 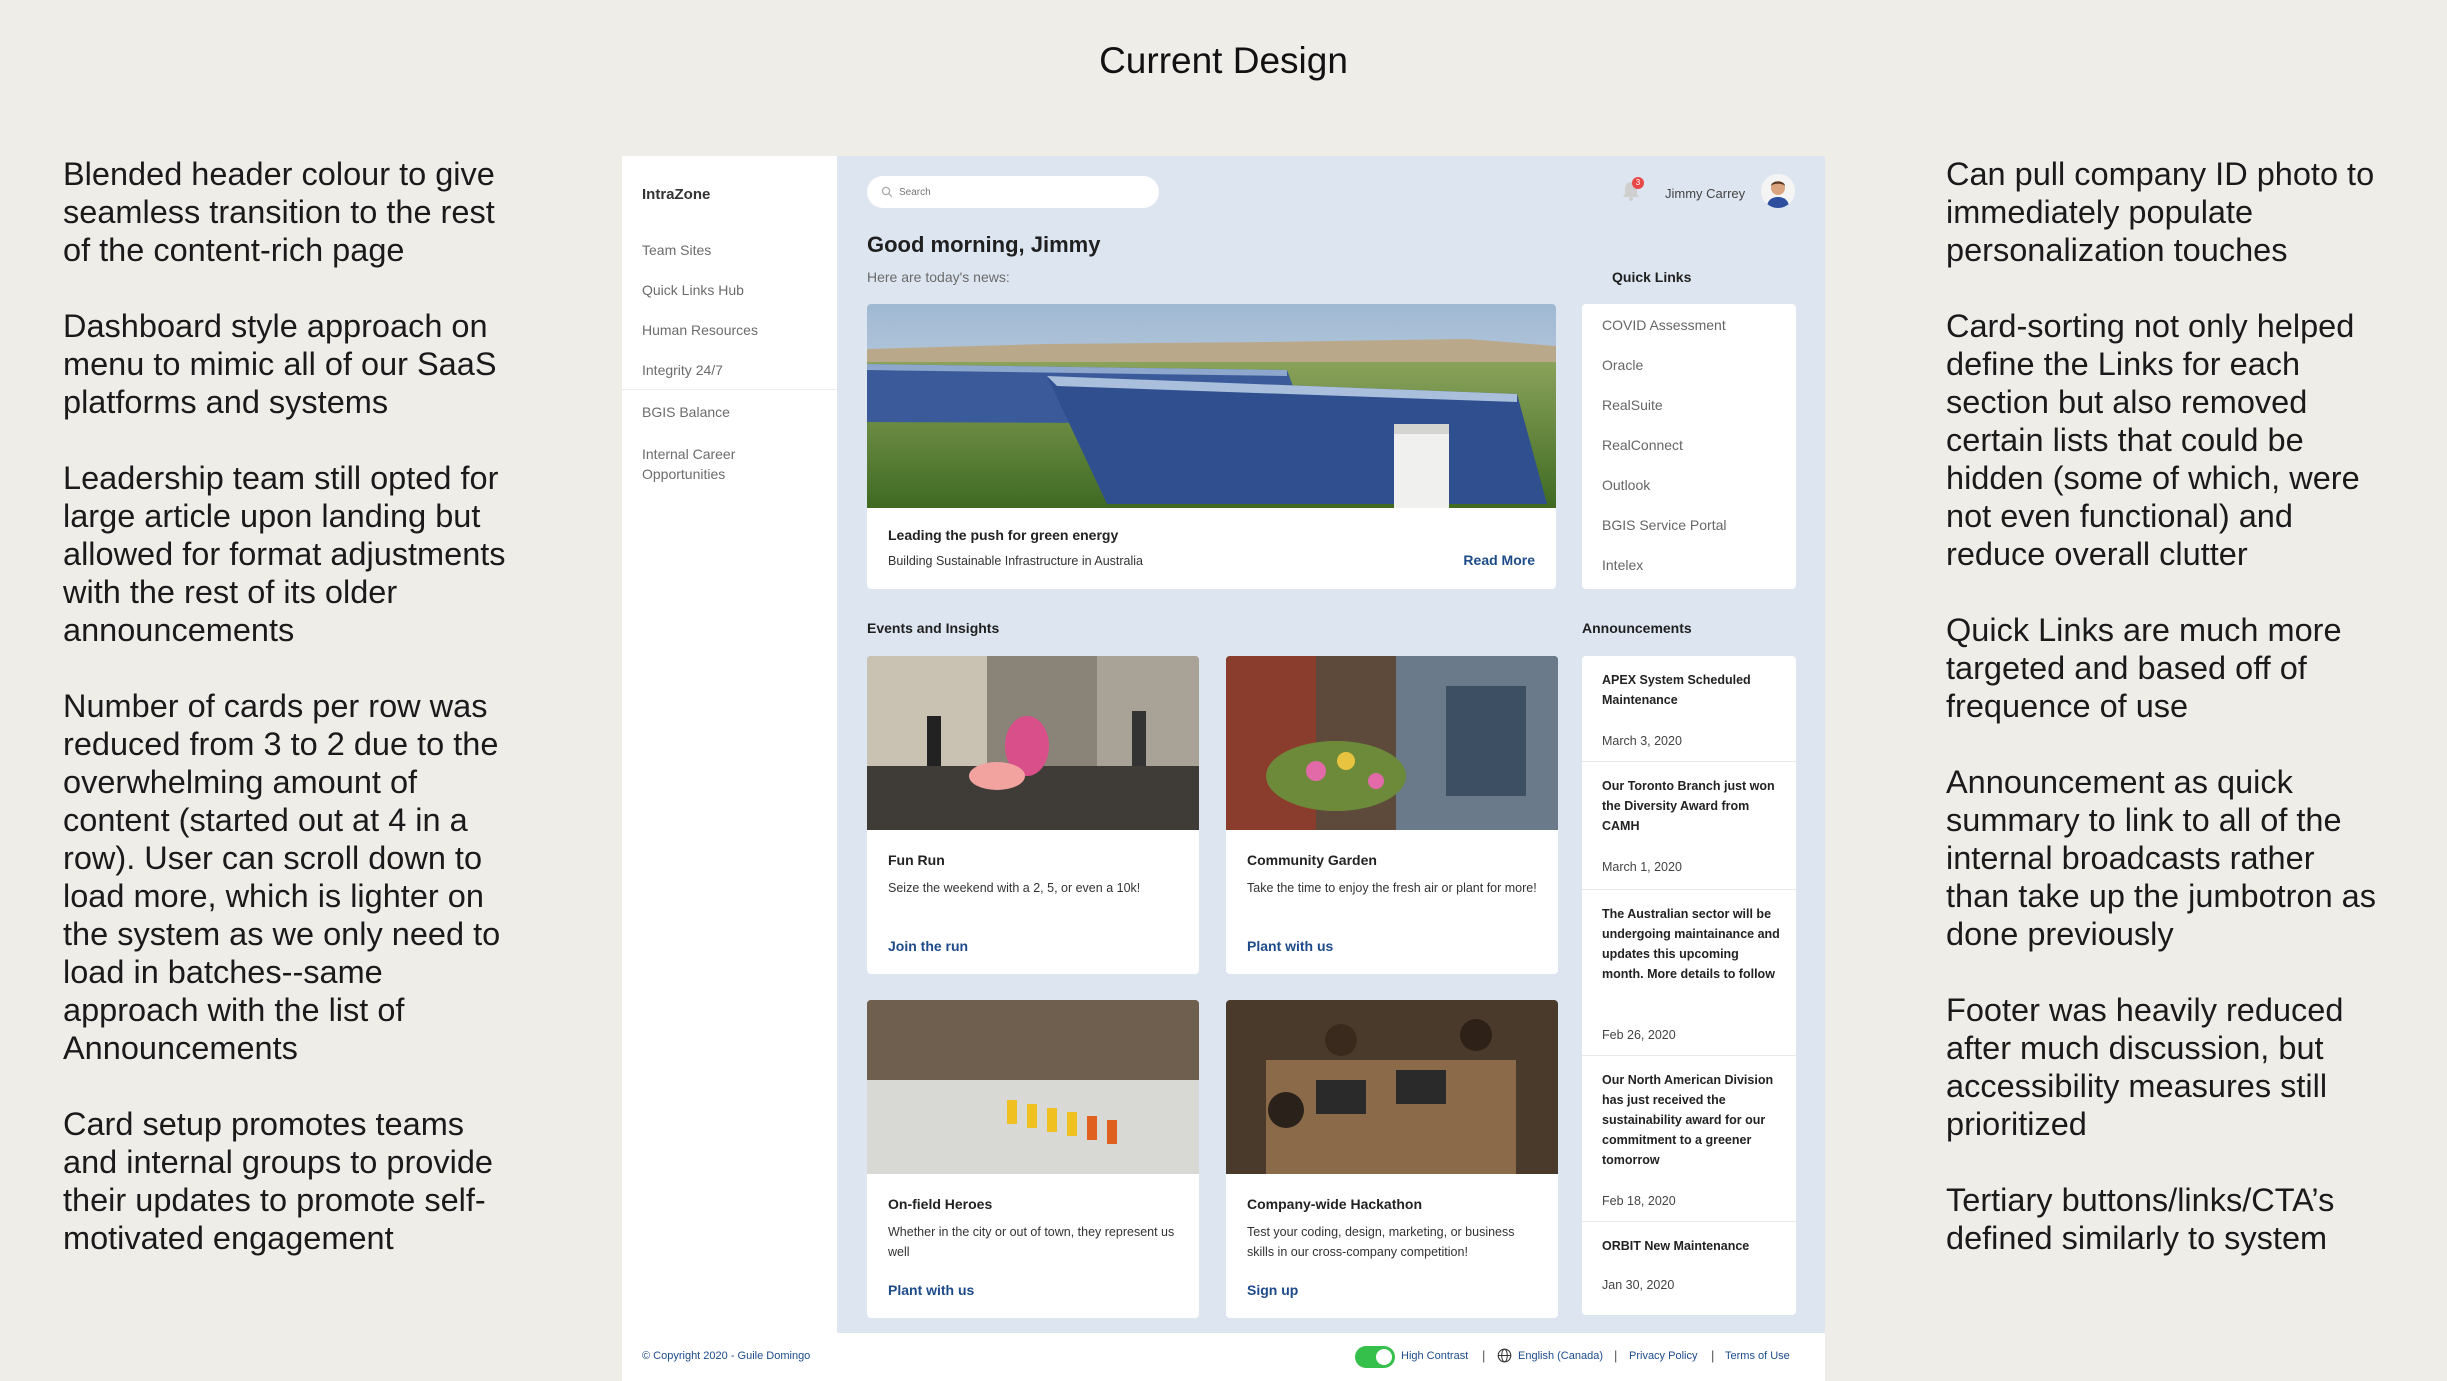 I want to click on announcements-heading: Announcements, so click(x=1637, y=628).